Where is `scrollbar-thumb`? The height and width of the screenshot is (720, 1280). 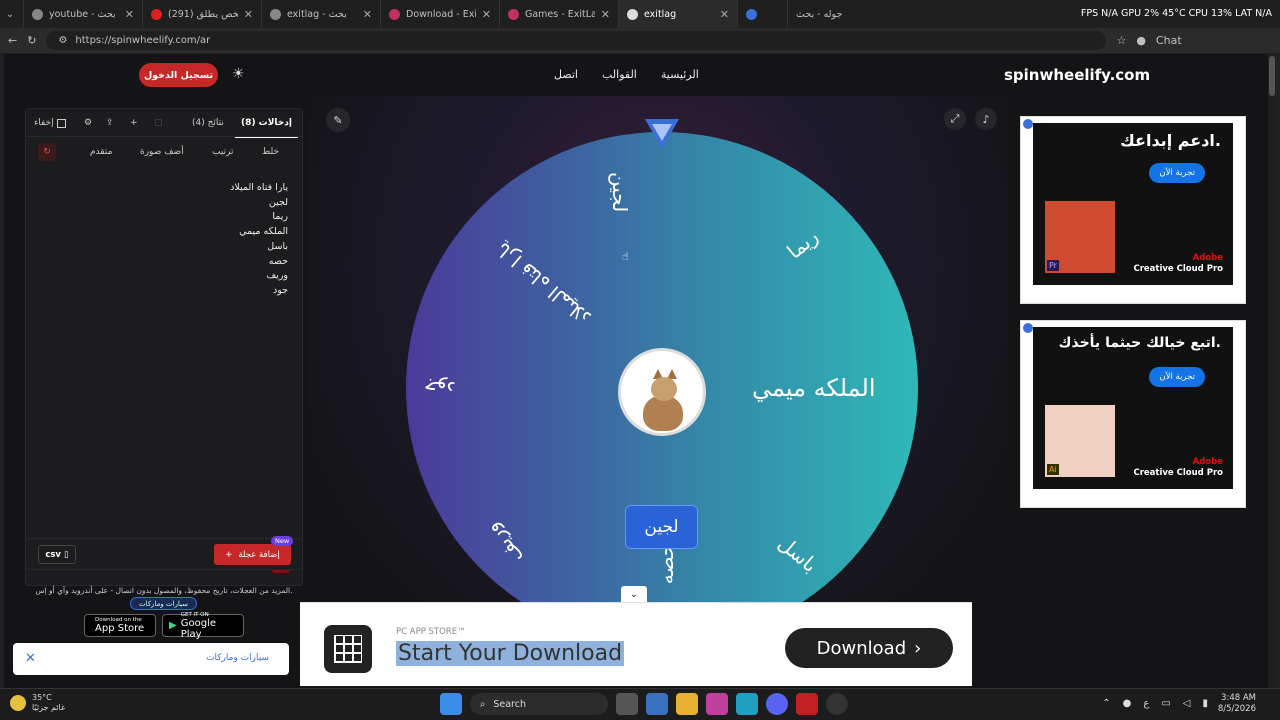 scrollbar-thumb is located at coordinates (1272, 76).